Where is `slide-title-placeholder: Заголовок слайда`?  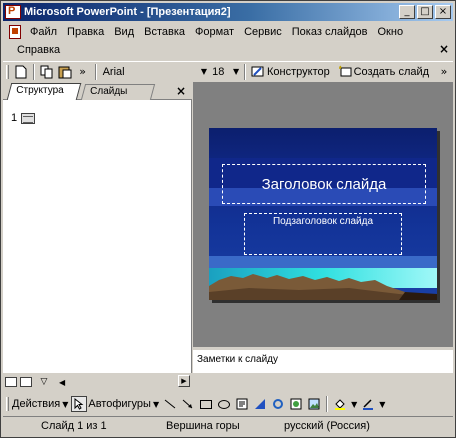
slide-title-placeholder: Заголовок слайда is located at coordinates (324, 184).